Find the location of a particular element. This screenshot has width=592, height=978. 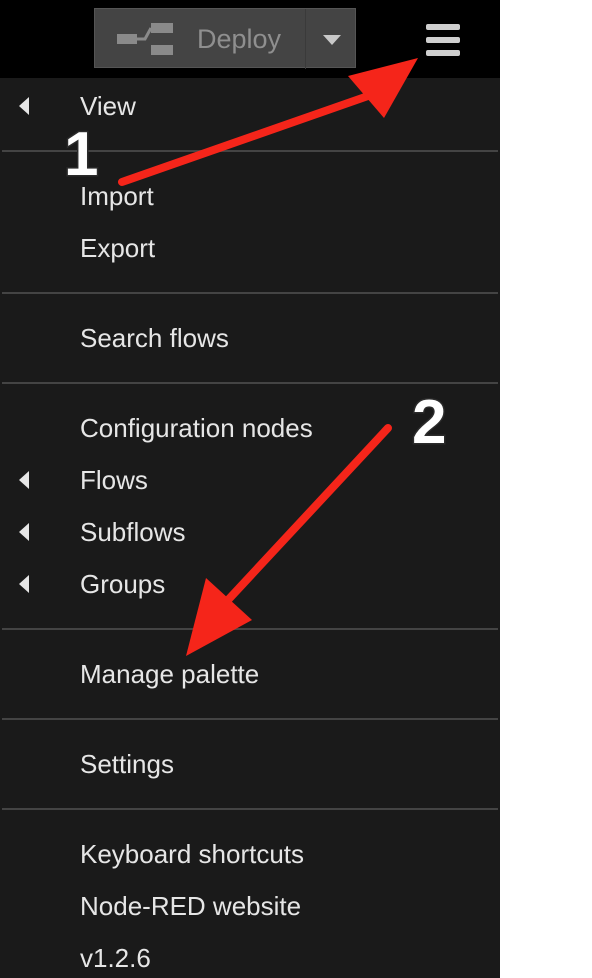

deploy-label: Deploy is located at coordinates (239, 39).